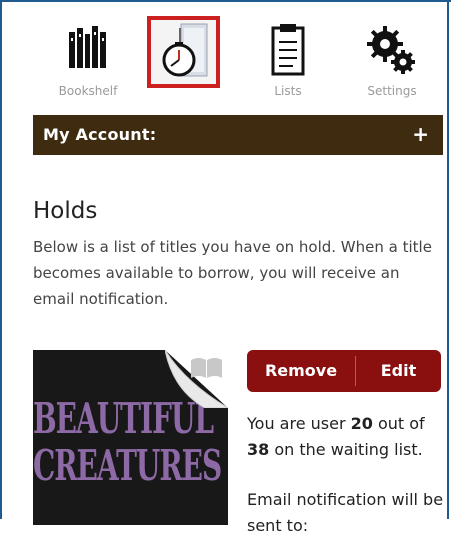 The height and width of the screenshot is (539, 451). I want to click on email-notification-text: Email notification will be sent to:, so click(345, 512).